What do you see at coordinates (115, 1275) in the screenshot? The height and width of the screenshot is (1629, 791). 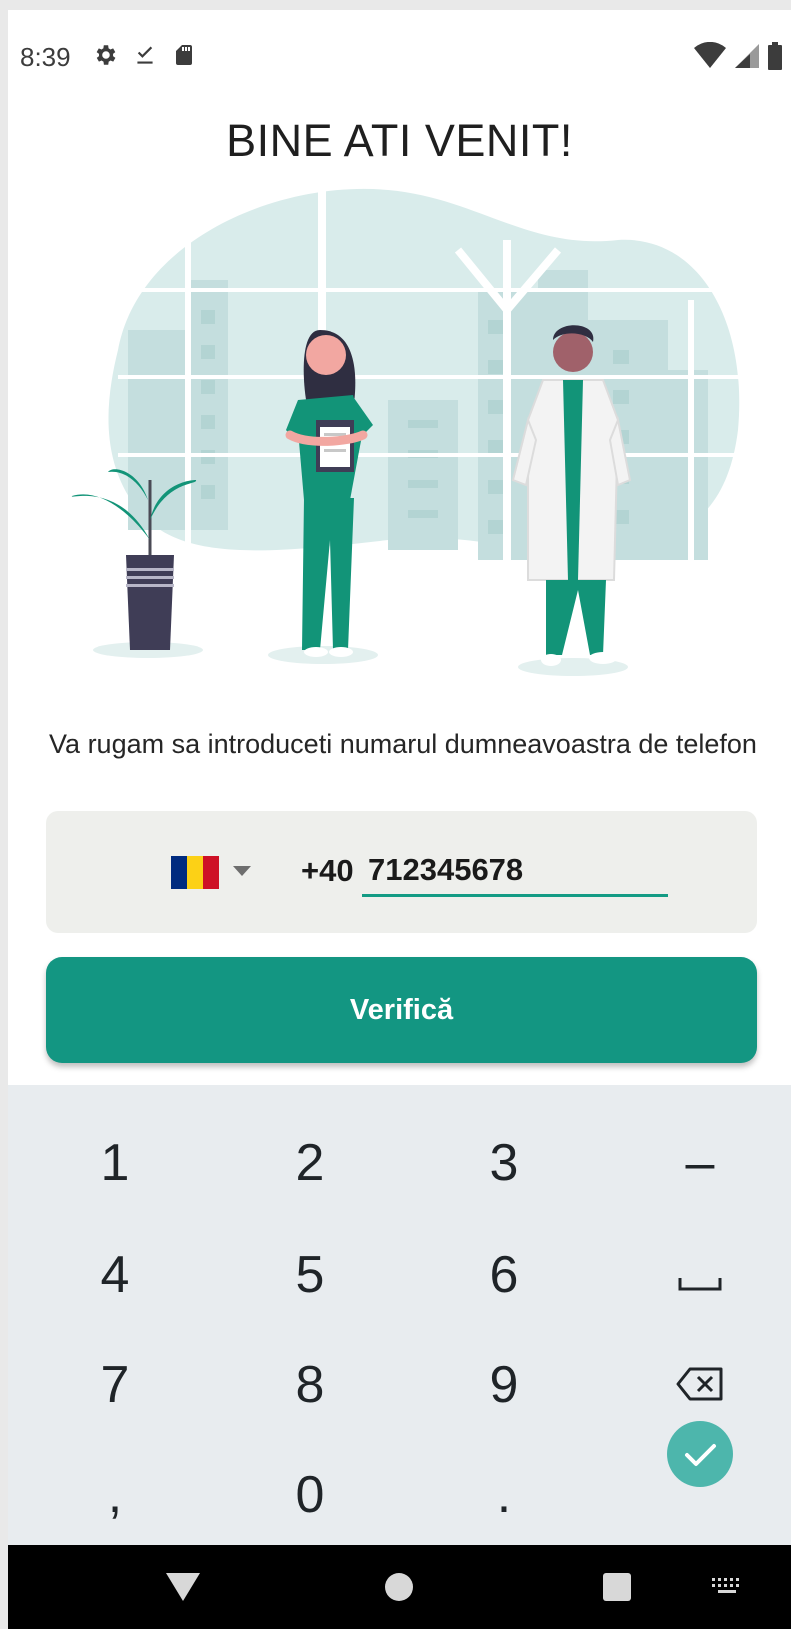 I see `key-4: 4` at bounding box center [115, 1275].